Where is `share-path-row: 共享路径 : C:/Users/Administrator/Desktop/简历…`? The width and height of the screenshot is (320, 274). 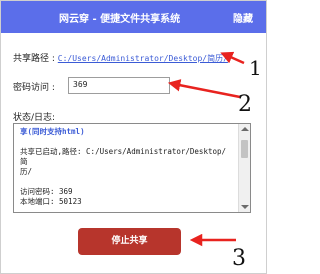 share-path-row: 共享路径 : C:/Users/Administrator/Desktop/简历… is located at coordinates (120, 57).